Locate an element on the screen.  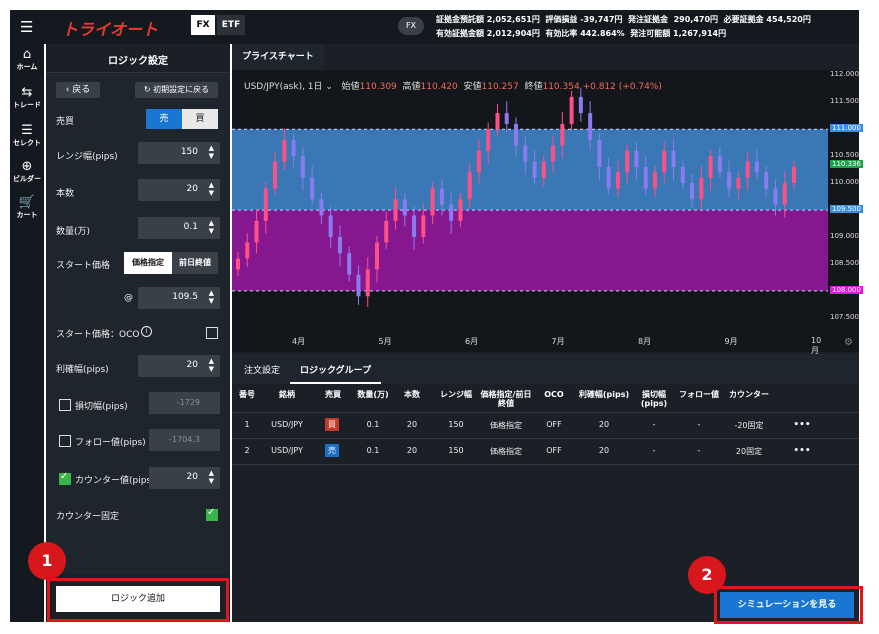
tab-price-chart: プライスチャート is located at coordinates (278, 58).